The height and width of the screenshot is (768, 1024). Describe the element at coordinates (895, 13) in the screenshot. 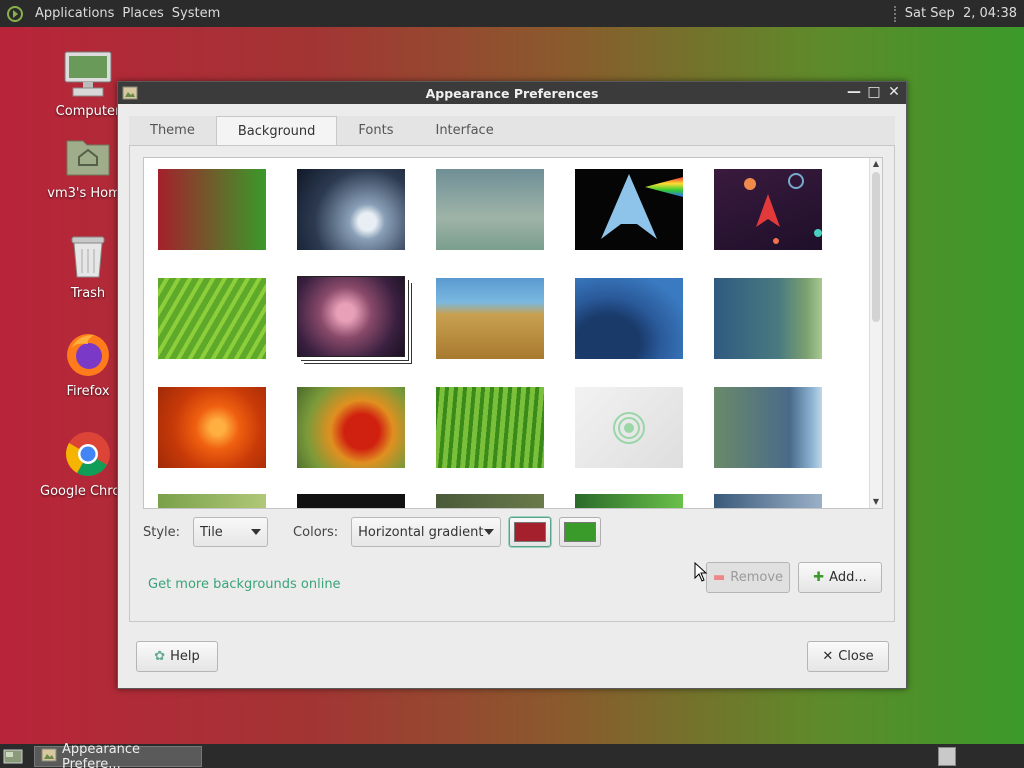

I see `panel-separator` at that location.